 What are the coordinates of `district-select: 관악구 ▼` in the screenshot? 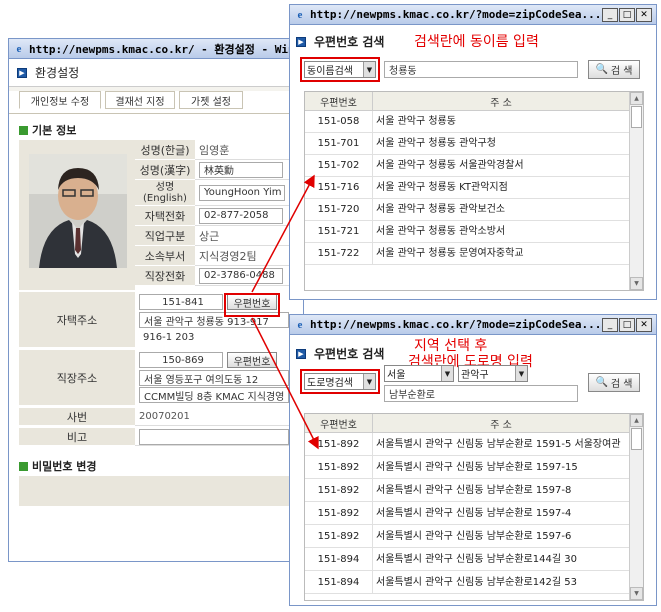 It's located at (493, 373).